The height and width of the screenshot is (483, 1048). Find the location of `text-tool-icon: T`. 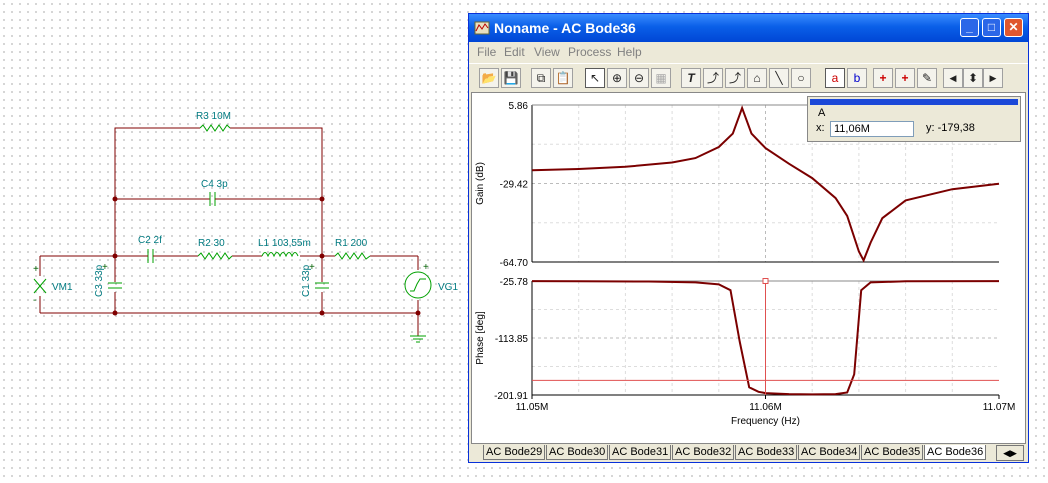

text-tool-icon: T is located at coordinates (691, 78).